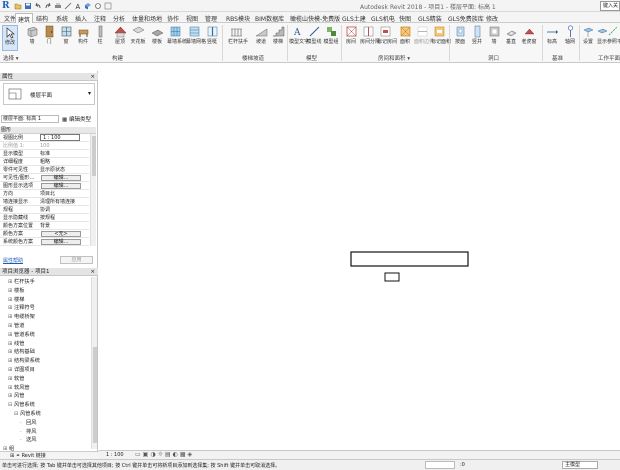  I want to click on prop-row-detail-level: 详细程度 粗略, so click(44, 162).